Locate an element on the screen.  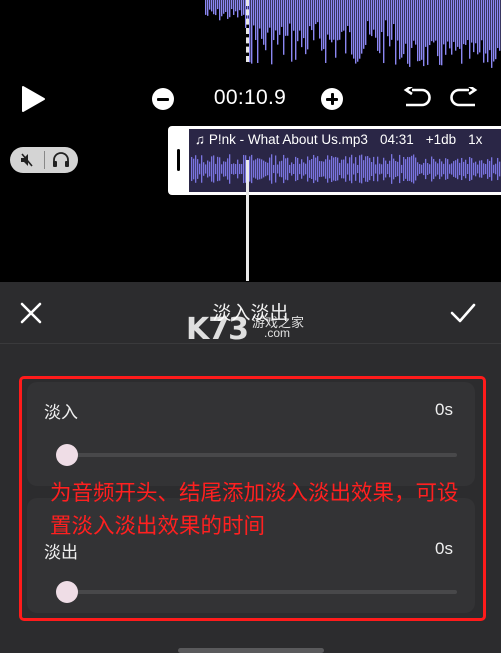
watermark: K73 游戏之家 .com is located at coordinates (256, 329).